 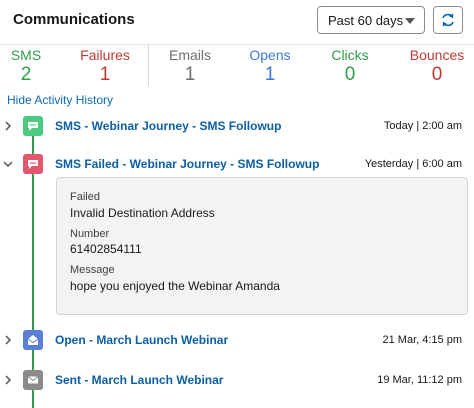 I want to click on stat-bounces: Bounces 0, so click(x=437, y=66).